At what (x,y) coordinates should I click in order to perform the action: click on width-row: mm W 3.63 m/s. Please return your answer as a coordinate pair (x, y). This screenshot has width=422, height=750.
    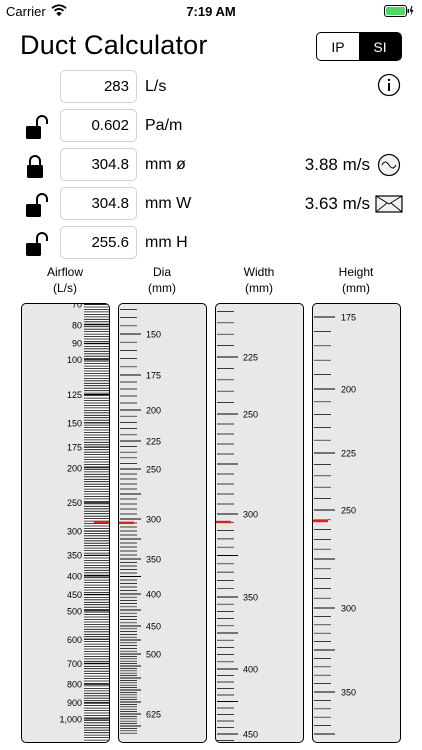
    Looking at the image, I should click on (211, 205).